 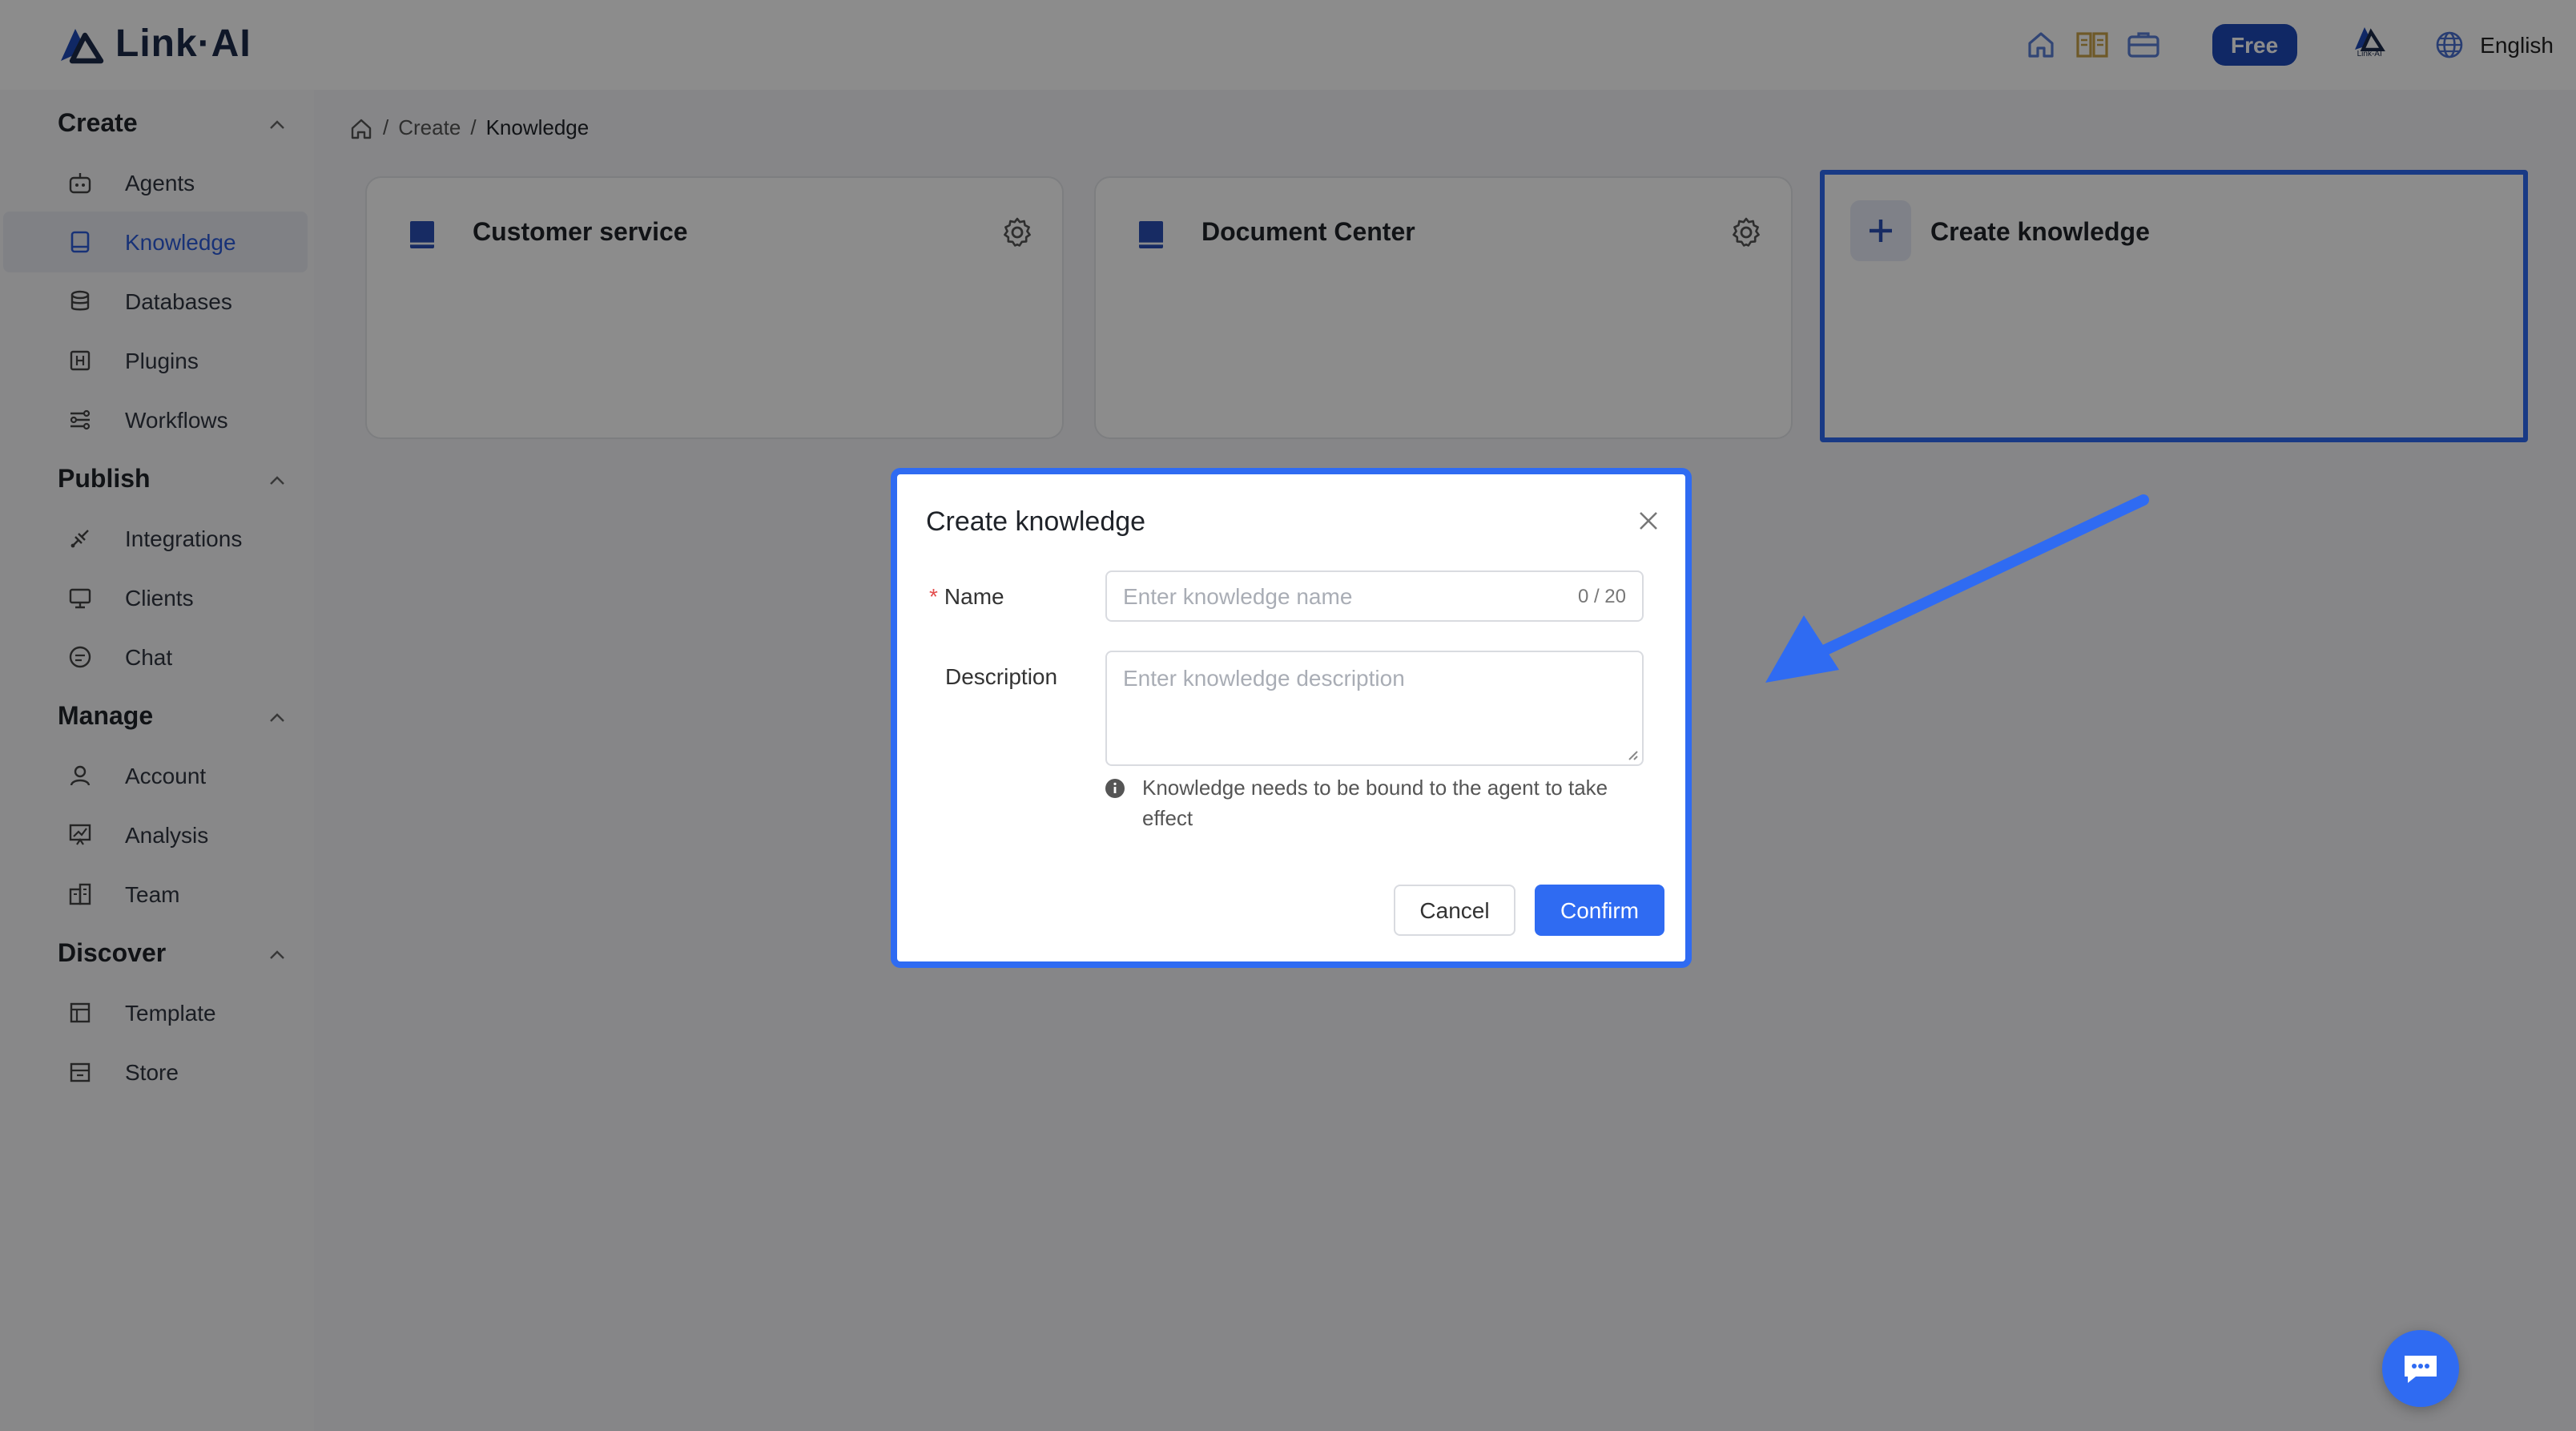 I want to click on support-chat-button, so click(x=2420, y=1368).